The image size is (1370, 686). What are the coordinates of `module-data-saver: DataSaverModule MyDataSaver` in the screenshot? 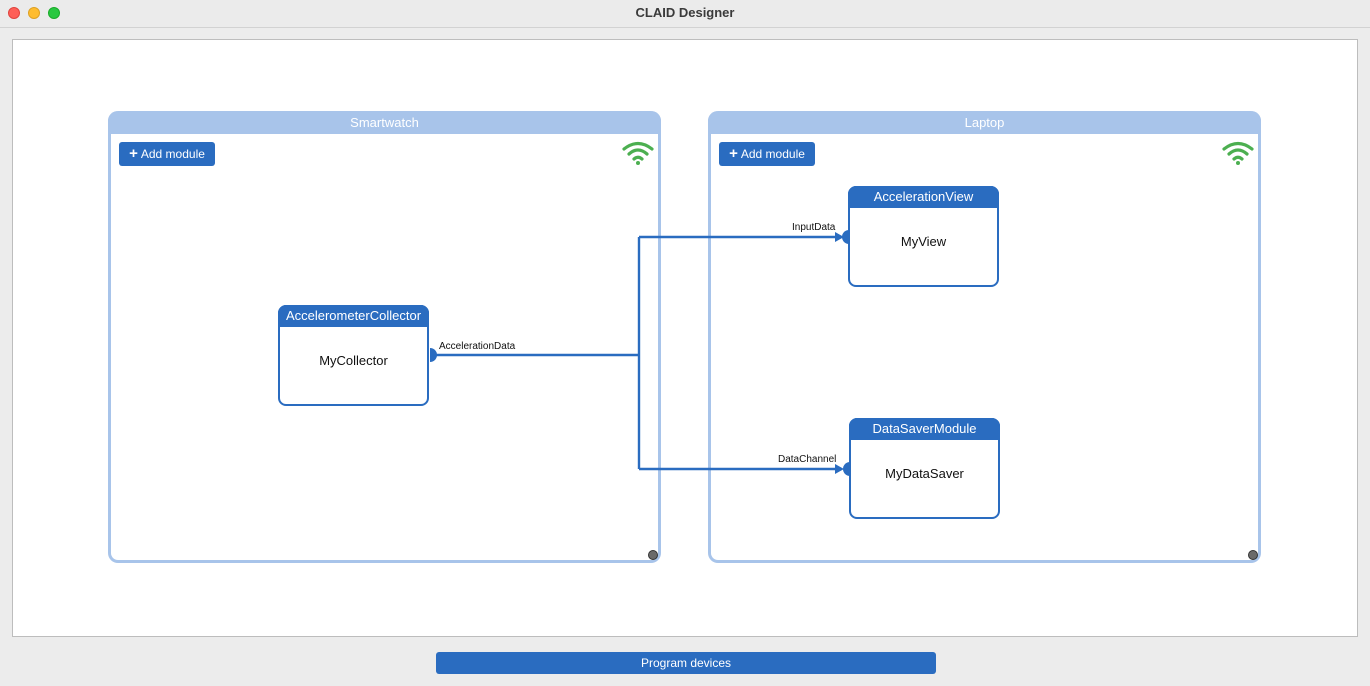 It's located at (924, 468).